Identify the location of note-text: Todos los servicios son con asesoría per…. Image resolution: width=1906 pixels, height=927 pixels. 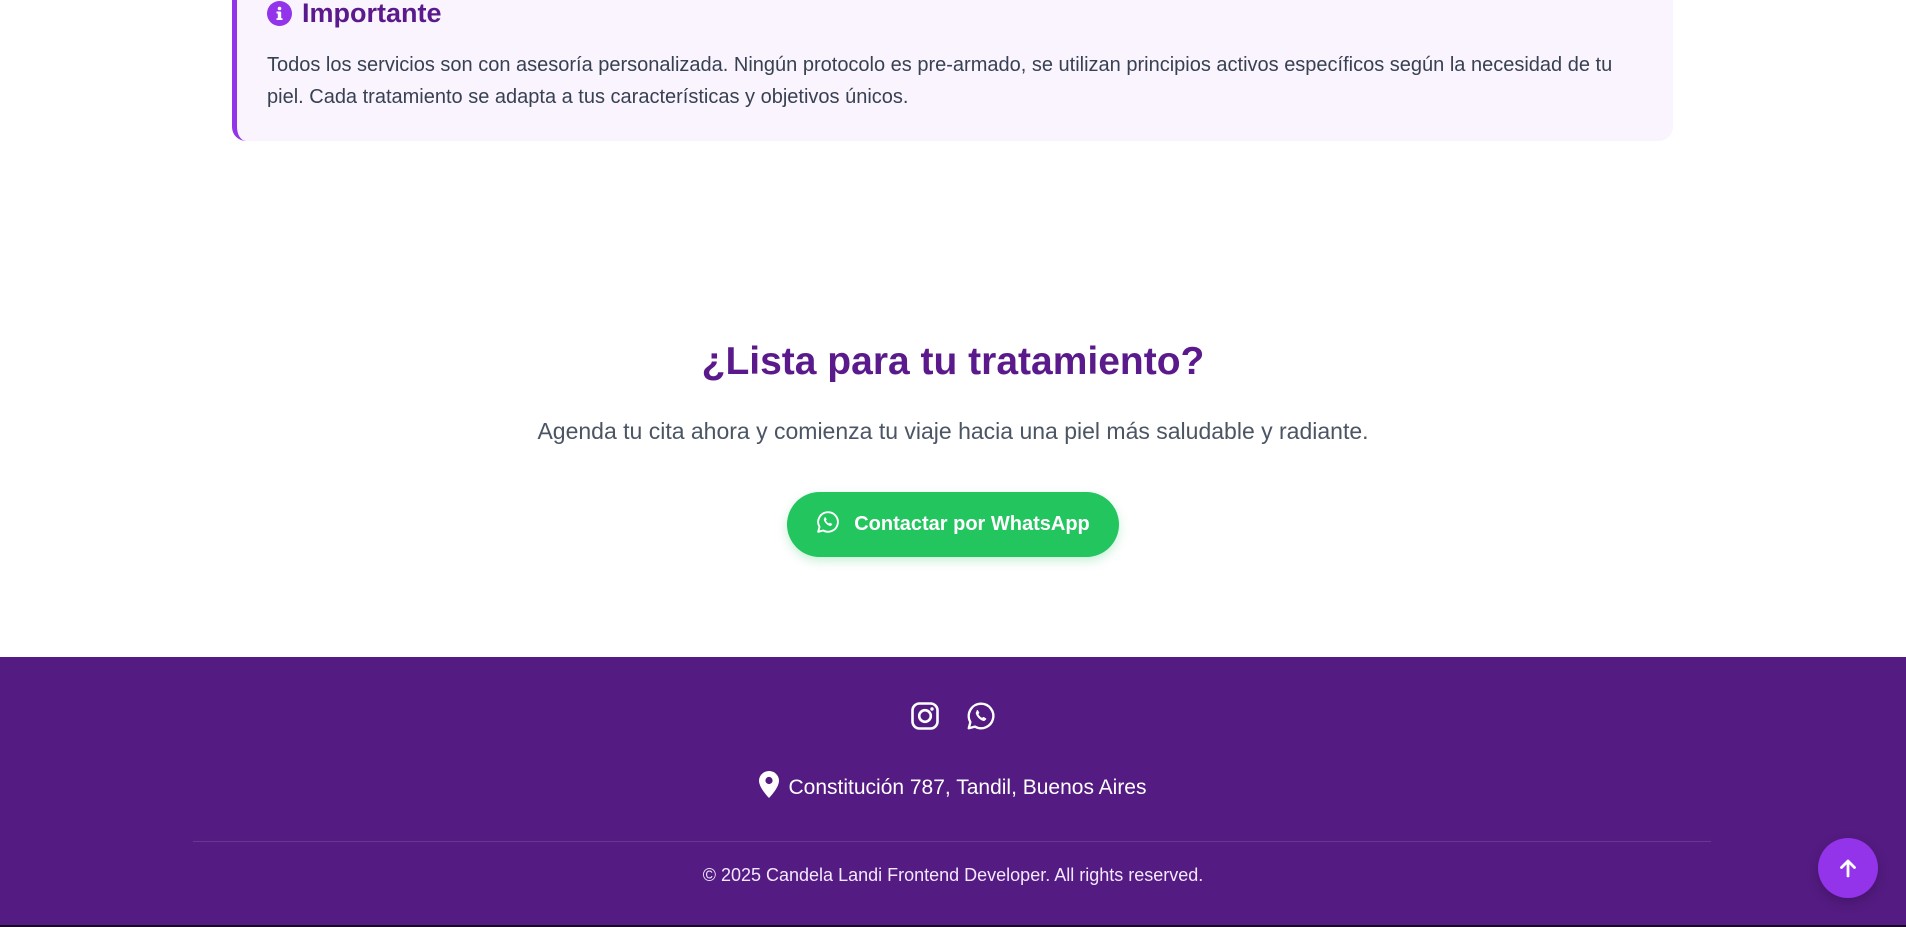
(940, 81).